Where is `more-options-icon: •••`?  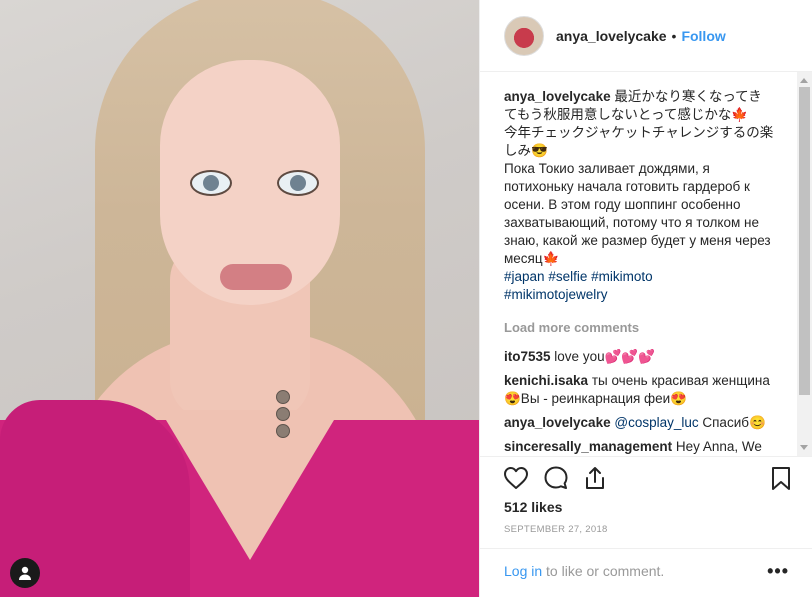 more-options-icon: ••• is located at coordinates (778, 571).